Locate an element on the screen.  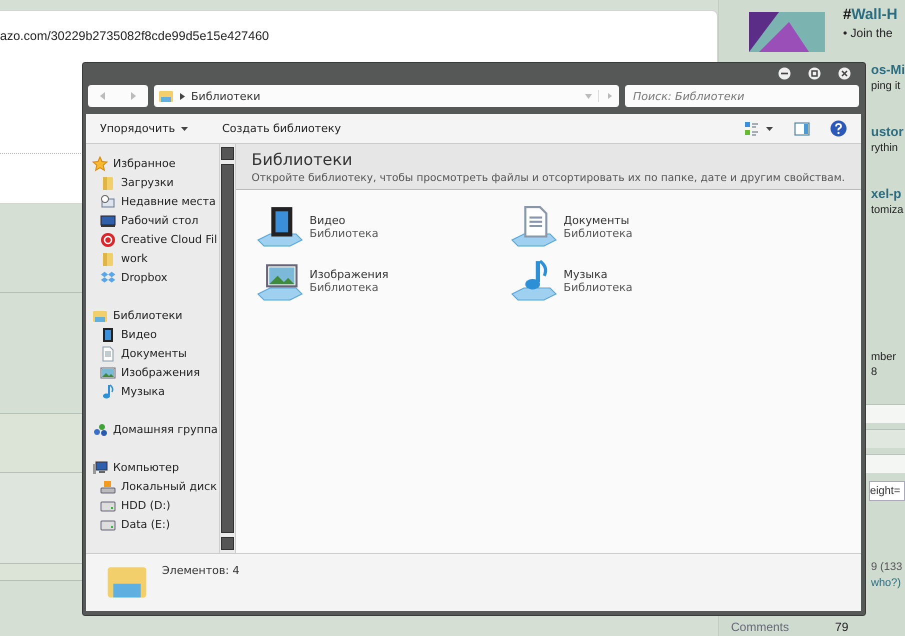
nav-item: Dropbox is located at coordinates (152, 277).